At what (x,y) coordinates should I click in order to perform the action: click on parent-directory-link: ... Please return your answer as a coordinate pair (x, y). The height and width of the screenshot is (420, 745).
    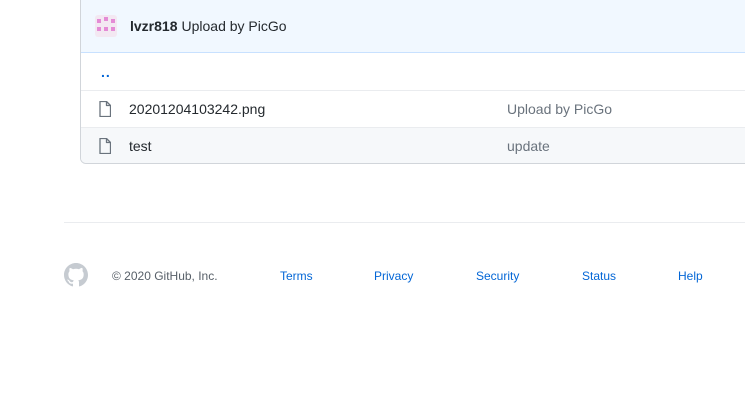
    Looking at the image, I should click on (106, 72).